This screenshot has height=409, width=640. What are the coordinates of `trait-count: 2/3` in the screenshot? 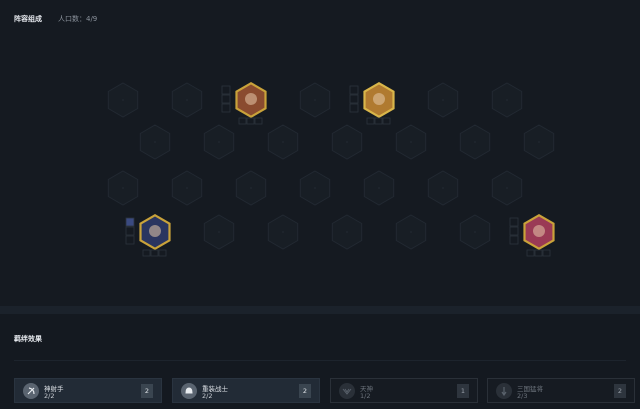 It's located at (522, 396).